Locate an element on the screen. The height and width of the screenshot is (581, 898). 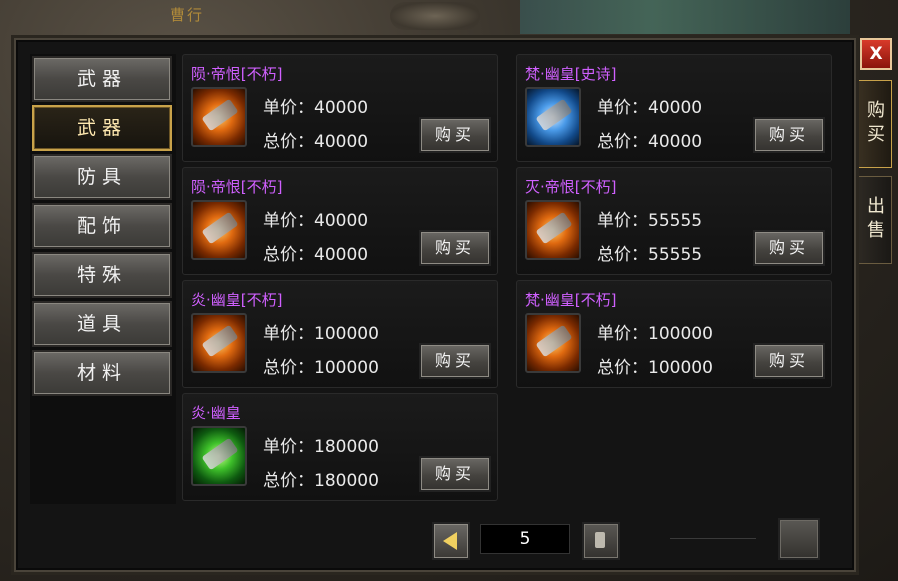
green-weapon-icon is located at coordinates (219, 456).